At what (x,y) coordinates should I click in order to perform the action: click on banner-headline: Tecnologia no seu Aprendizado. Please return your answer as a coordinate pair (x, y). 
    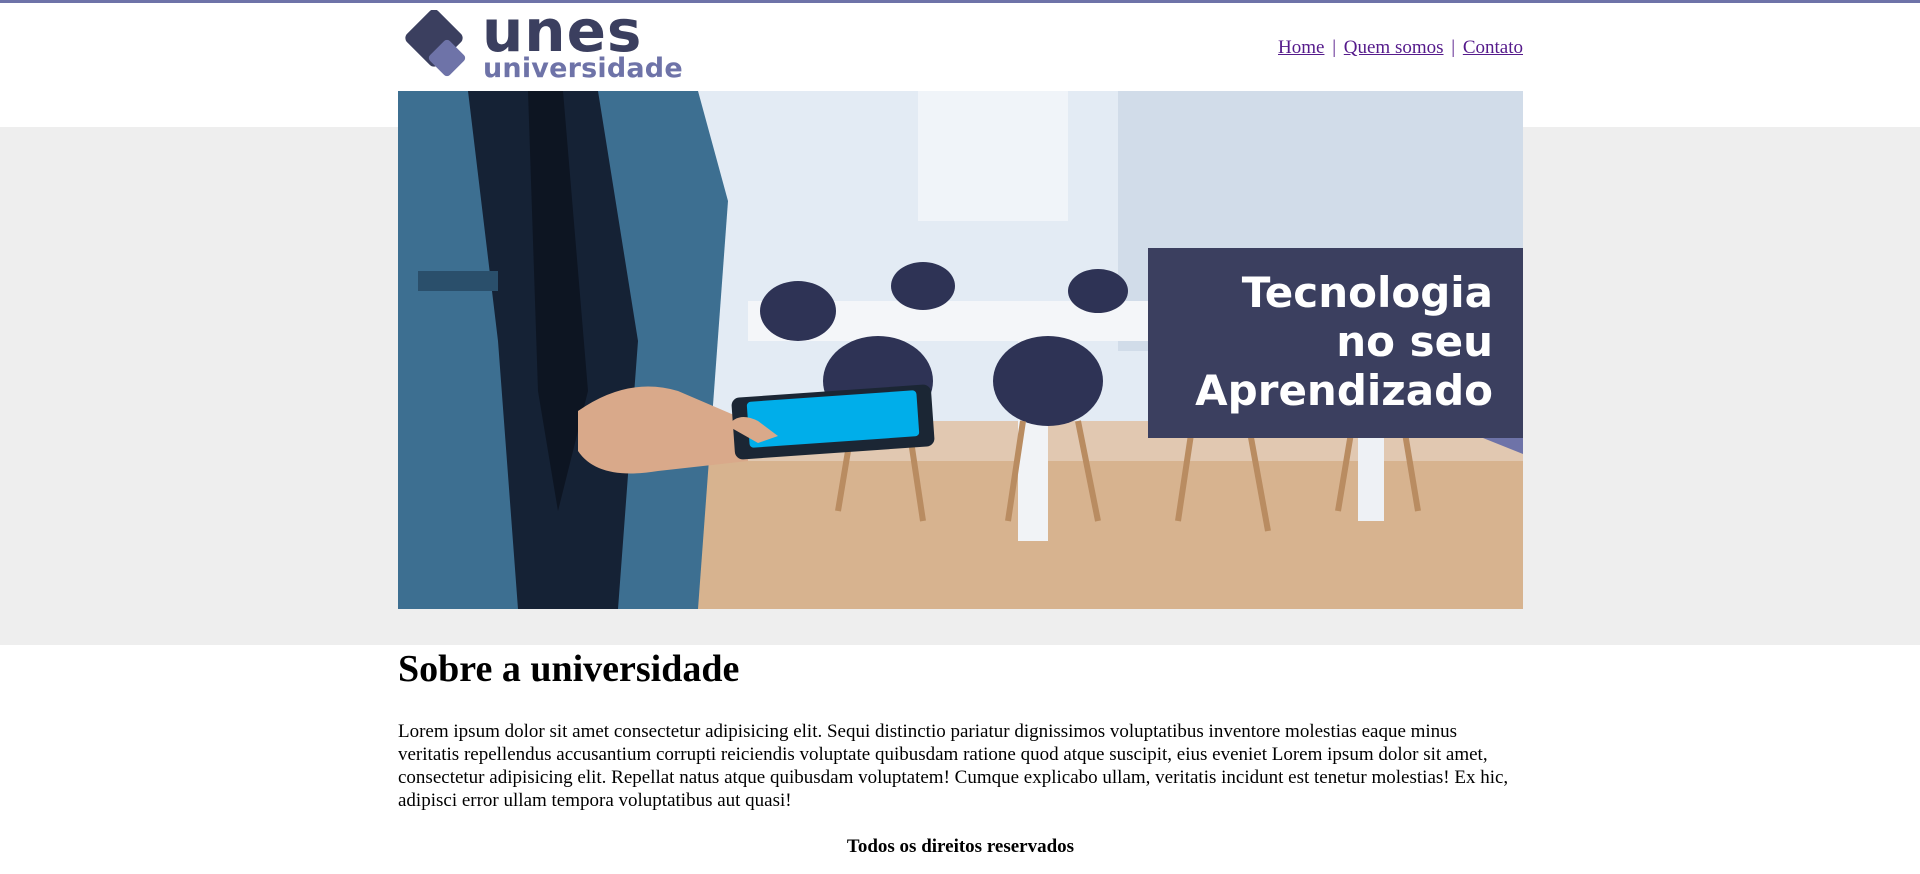
    Looking at the image, I should click on (1335, 343).